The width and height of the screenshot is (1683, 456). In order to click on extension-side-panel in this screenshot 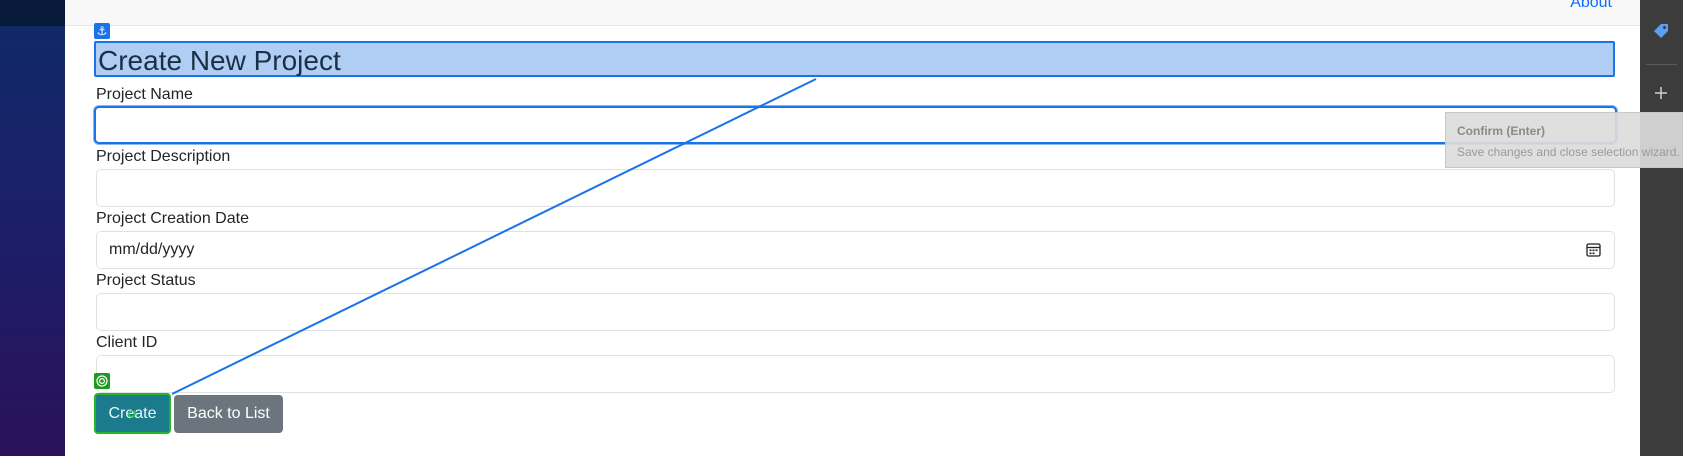, I will do `click(1661, 228)`.